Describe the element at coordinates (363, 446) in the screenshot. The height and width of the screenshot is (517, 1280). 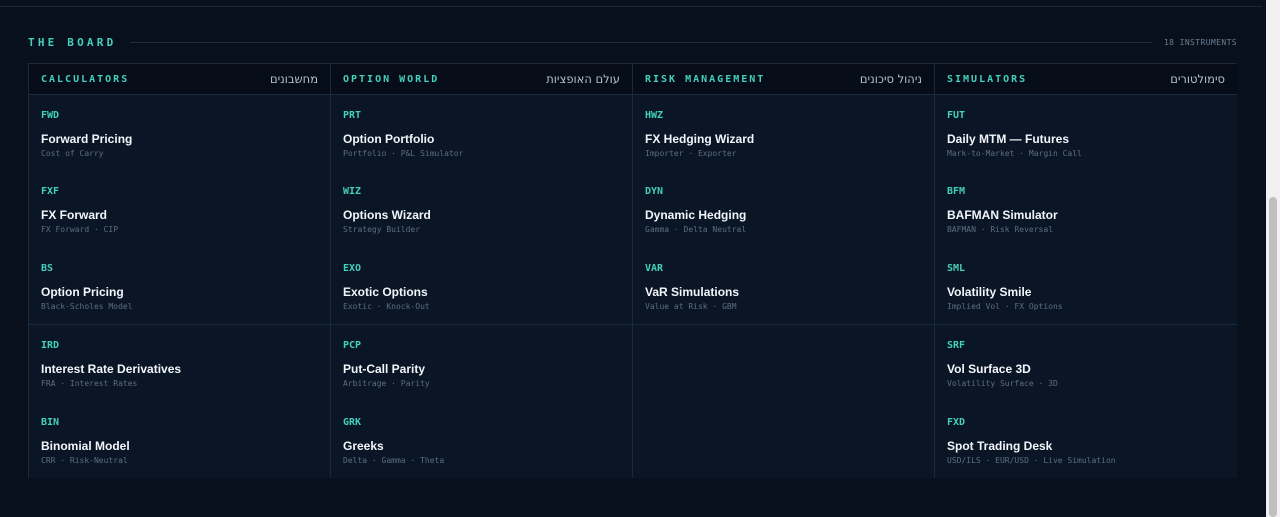
I see `instrument-name: Greeks` at that location.